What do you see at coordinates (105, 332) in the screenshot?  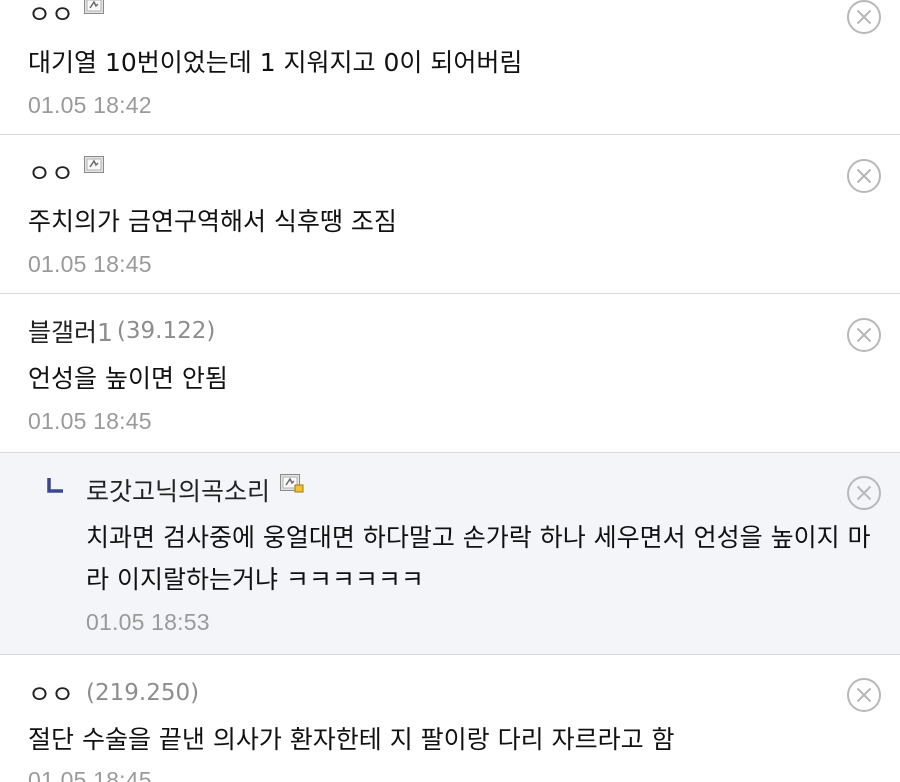 I see `author-number: 1` at bounding box center [105, 332].